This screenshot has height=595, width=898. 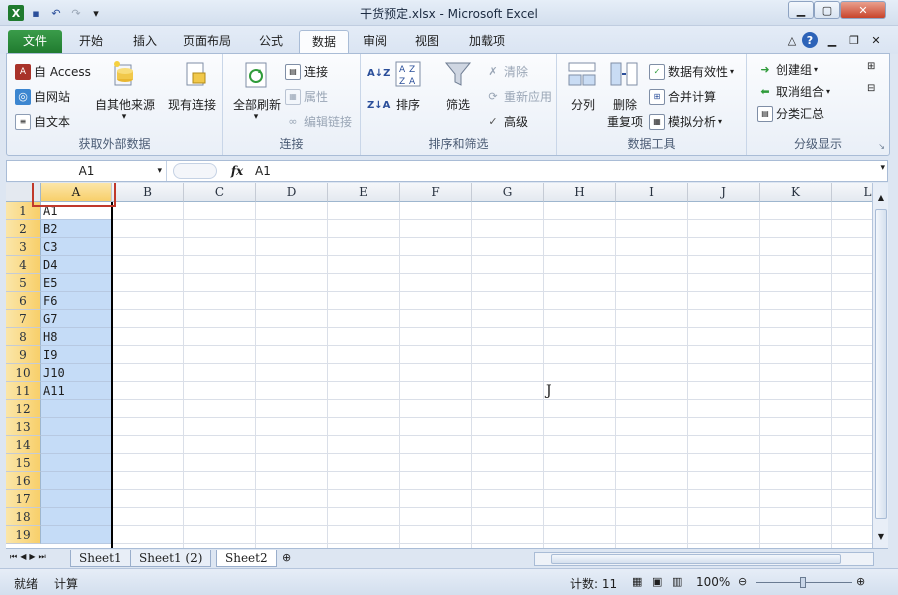 I want to click on vertical-scrollbar: ▲ ▼, so click(x=880, y=365).